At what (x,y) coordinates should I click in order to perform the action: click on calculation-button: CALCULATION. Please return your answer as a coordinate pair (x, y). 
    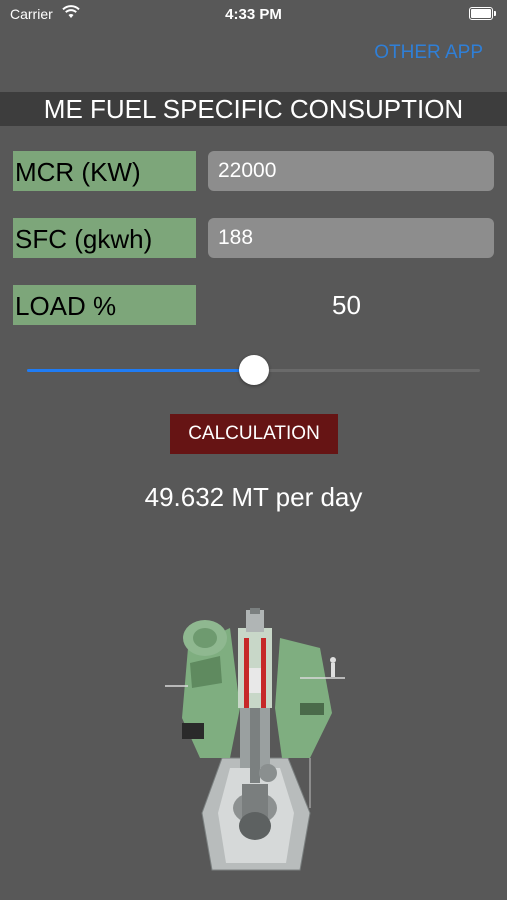
    Looking at the image, I should click on (254, 434).